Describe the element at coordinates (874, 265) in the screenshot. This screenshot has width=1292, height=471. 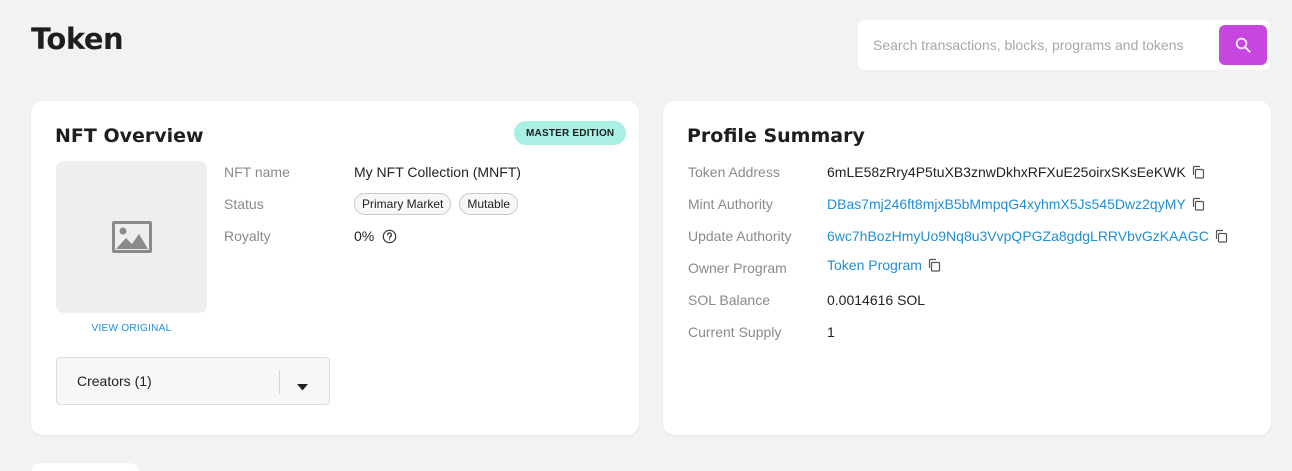
I see `owner-program-link: Token Program` at that location.